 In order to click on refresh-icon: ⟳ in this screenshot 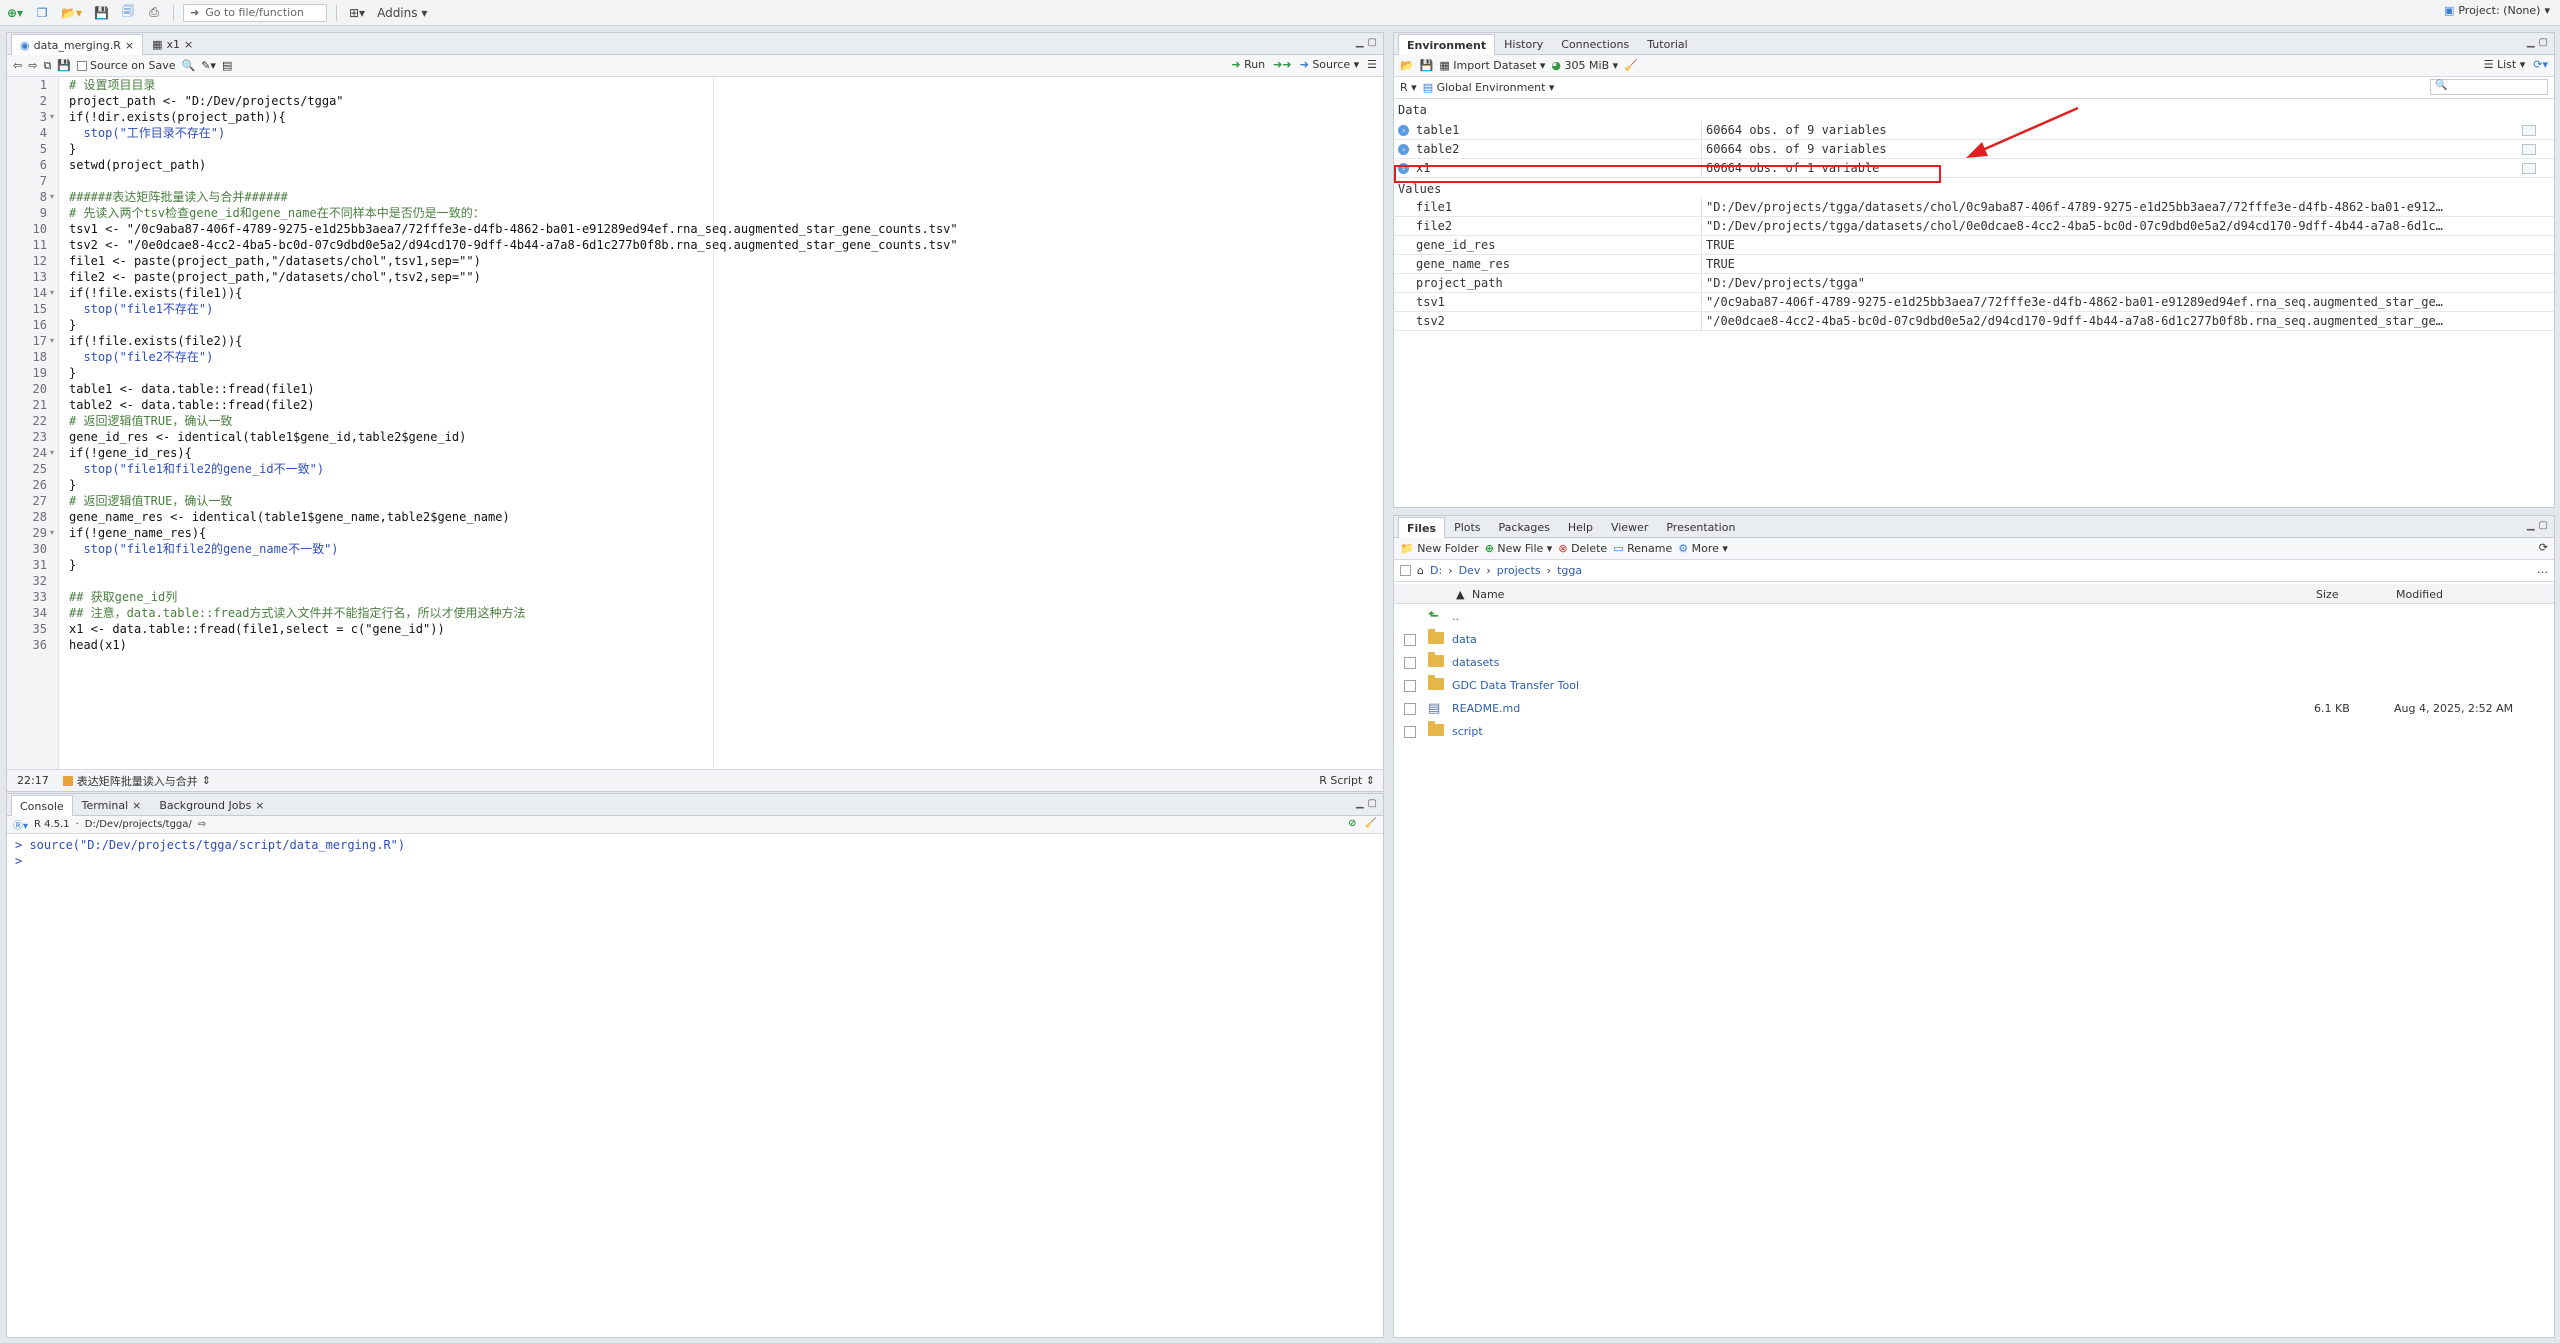, I will do `click(2543, 547)`.